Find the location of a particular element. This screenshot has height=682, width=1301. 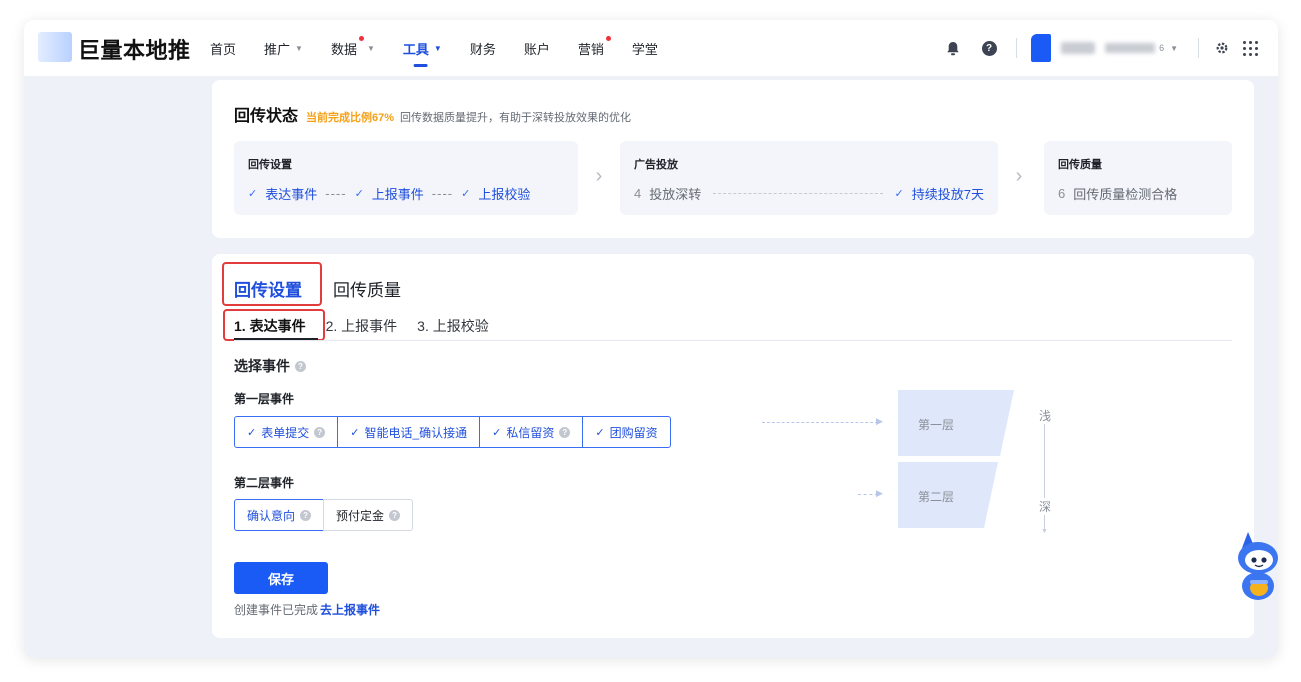

nav-item-finance: 财务 is located at coordinates (483, 48).